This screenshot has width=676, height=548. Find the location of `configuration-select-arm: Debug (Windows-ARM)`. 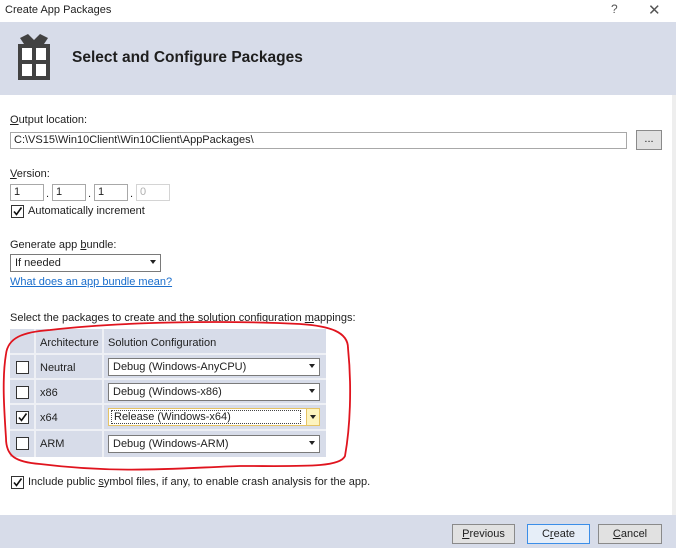

configuration-select-arm: Debug (Windows-ARM) is located at coordinates (214, 444).